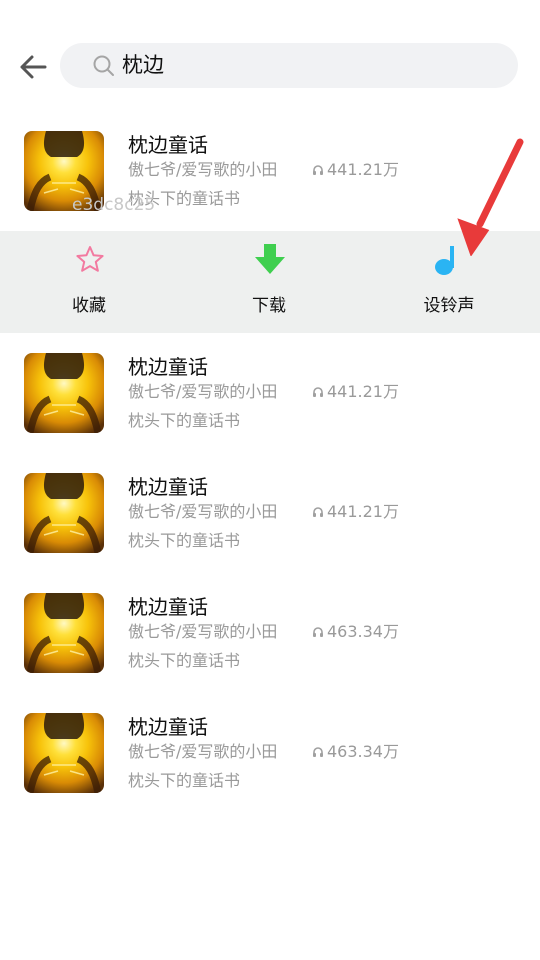 The width and height of the screenshot is (540, 960). Describe the element at coordinates (103, 65) in the screenshot. I see `search-icon` at that location.